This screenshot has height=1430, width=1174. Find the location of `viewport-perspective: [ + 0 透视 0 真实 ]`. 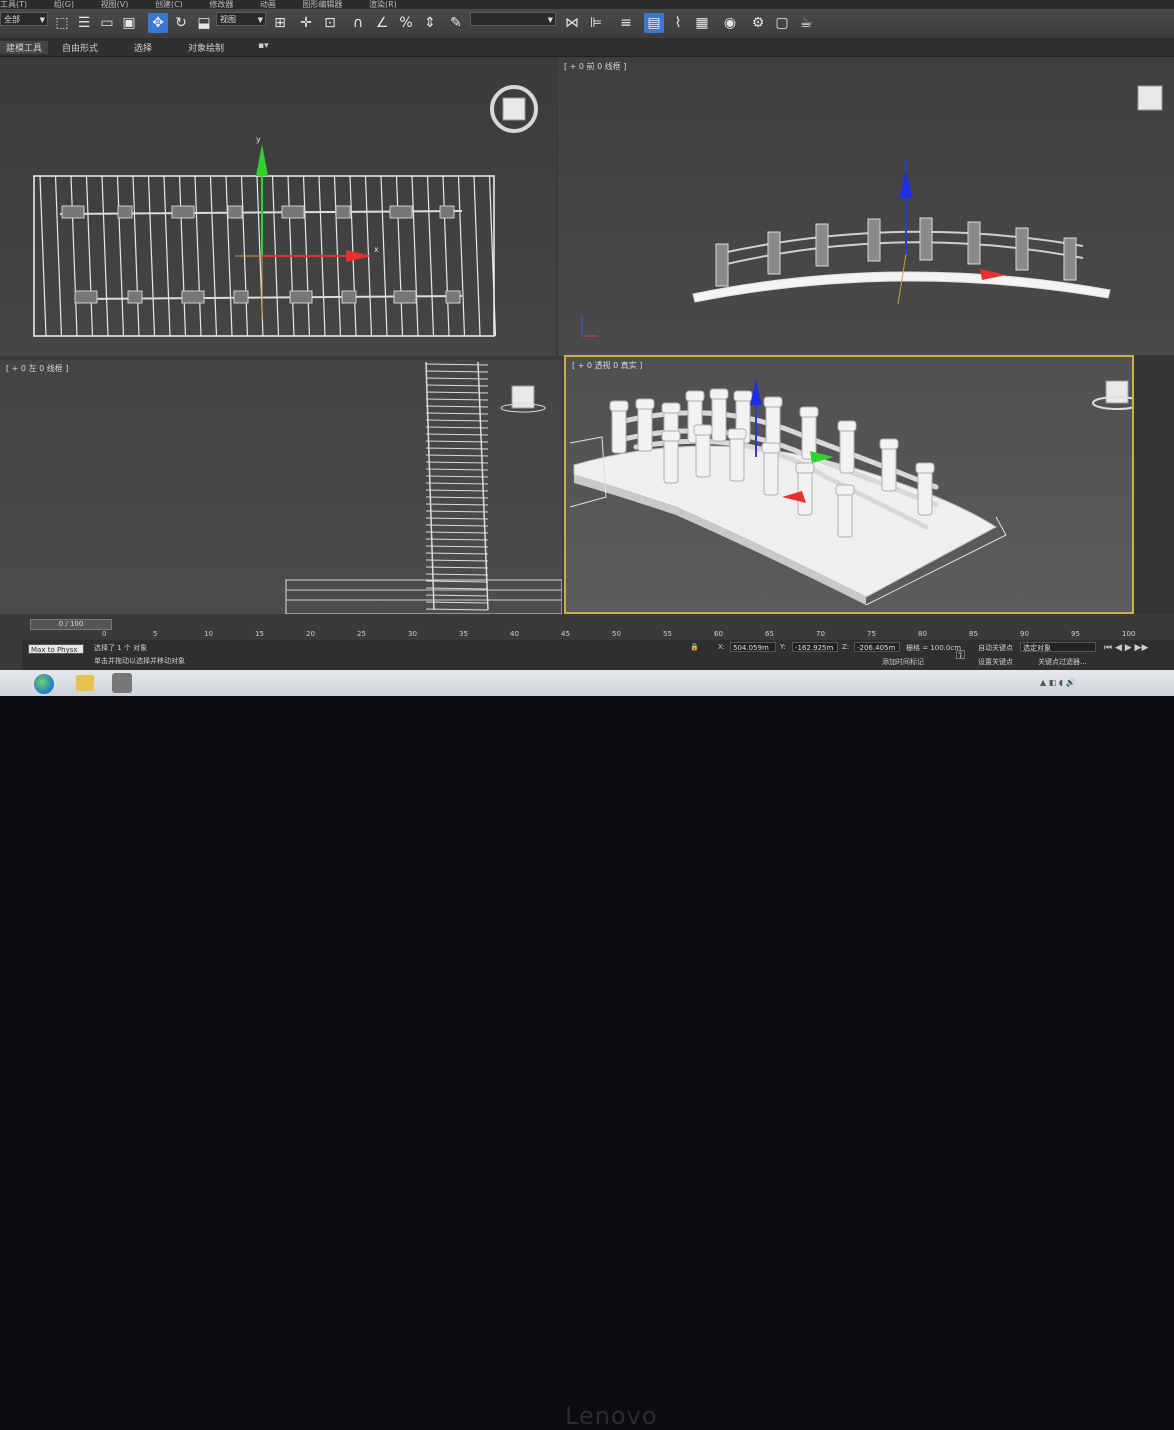

viewport-perspective: [ + 0 透视 0 真实 ] is located at coordinates (849, 484).